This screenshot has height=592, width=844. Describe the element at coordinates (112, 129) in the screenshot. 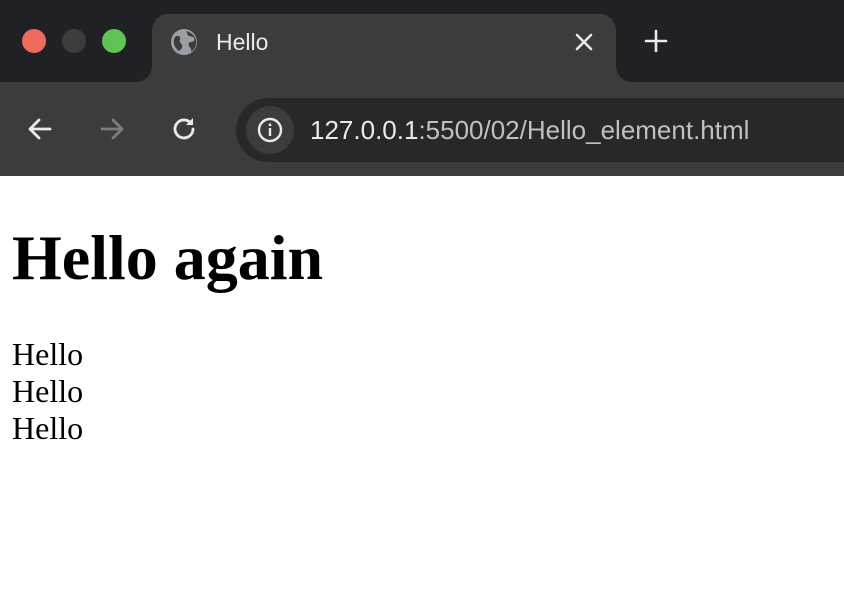

I see `arrow-right-icon` at that location.